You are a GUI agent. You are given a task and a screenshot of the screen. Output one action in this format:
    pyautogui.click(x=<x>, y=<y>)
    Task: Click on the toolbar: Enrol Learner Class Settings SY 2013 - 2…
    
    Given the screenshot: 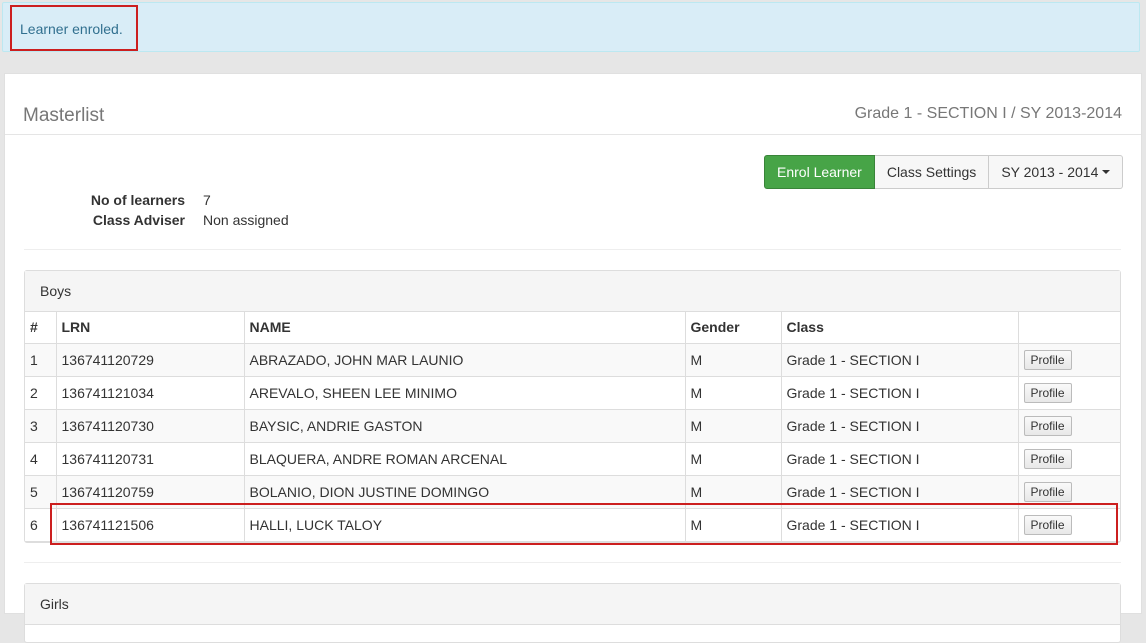 What is the action you would take?
    pyautogui.click(x=944, y=172)
    